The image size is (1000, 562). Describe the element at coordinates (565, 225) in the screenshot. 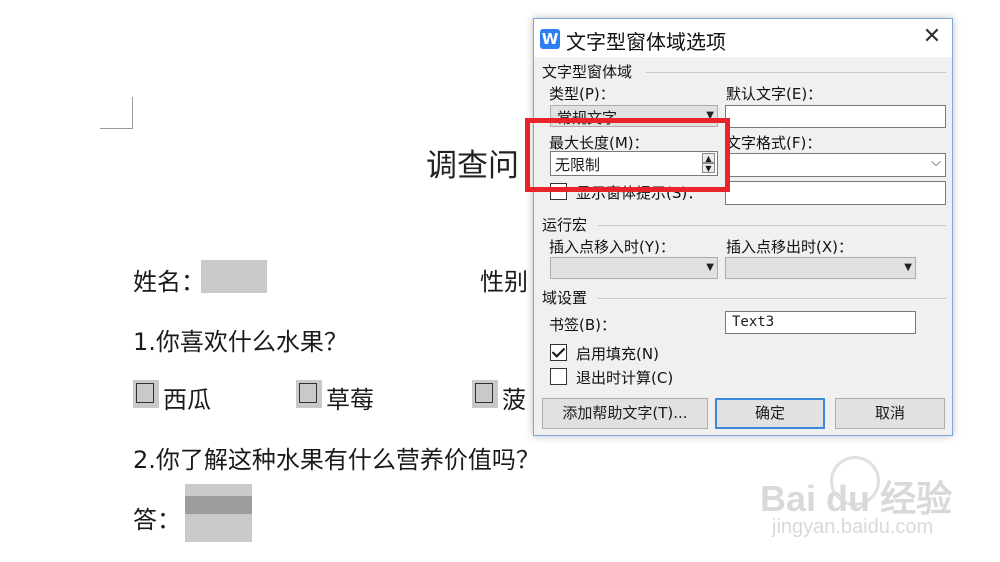

I see `section-macro: 运行宏` at that location.